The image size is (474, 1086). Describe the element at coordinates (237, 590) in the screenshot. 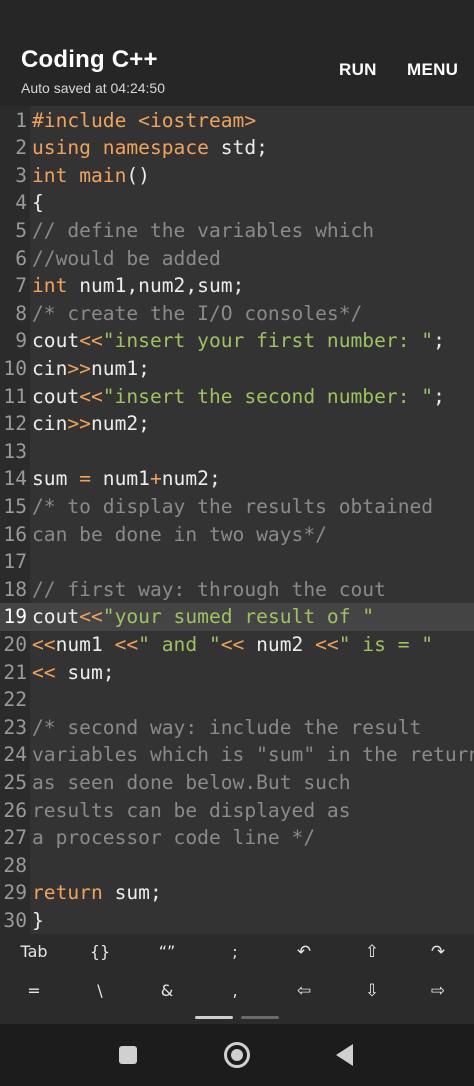

I see `code-line: 18// first way: through the cout` at that location.